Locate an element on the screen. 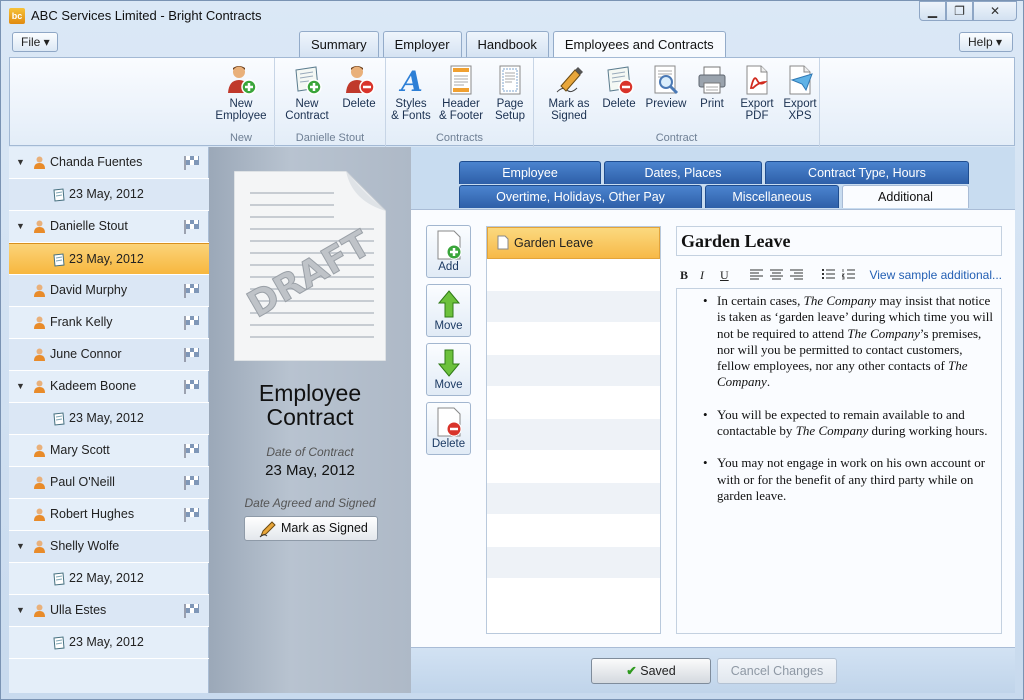 This screenshot has width=1024, height=700. clause-title-input: Garden Leave is located at coordinates (839, 241).